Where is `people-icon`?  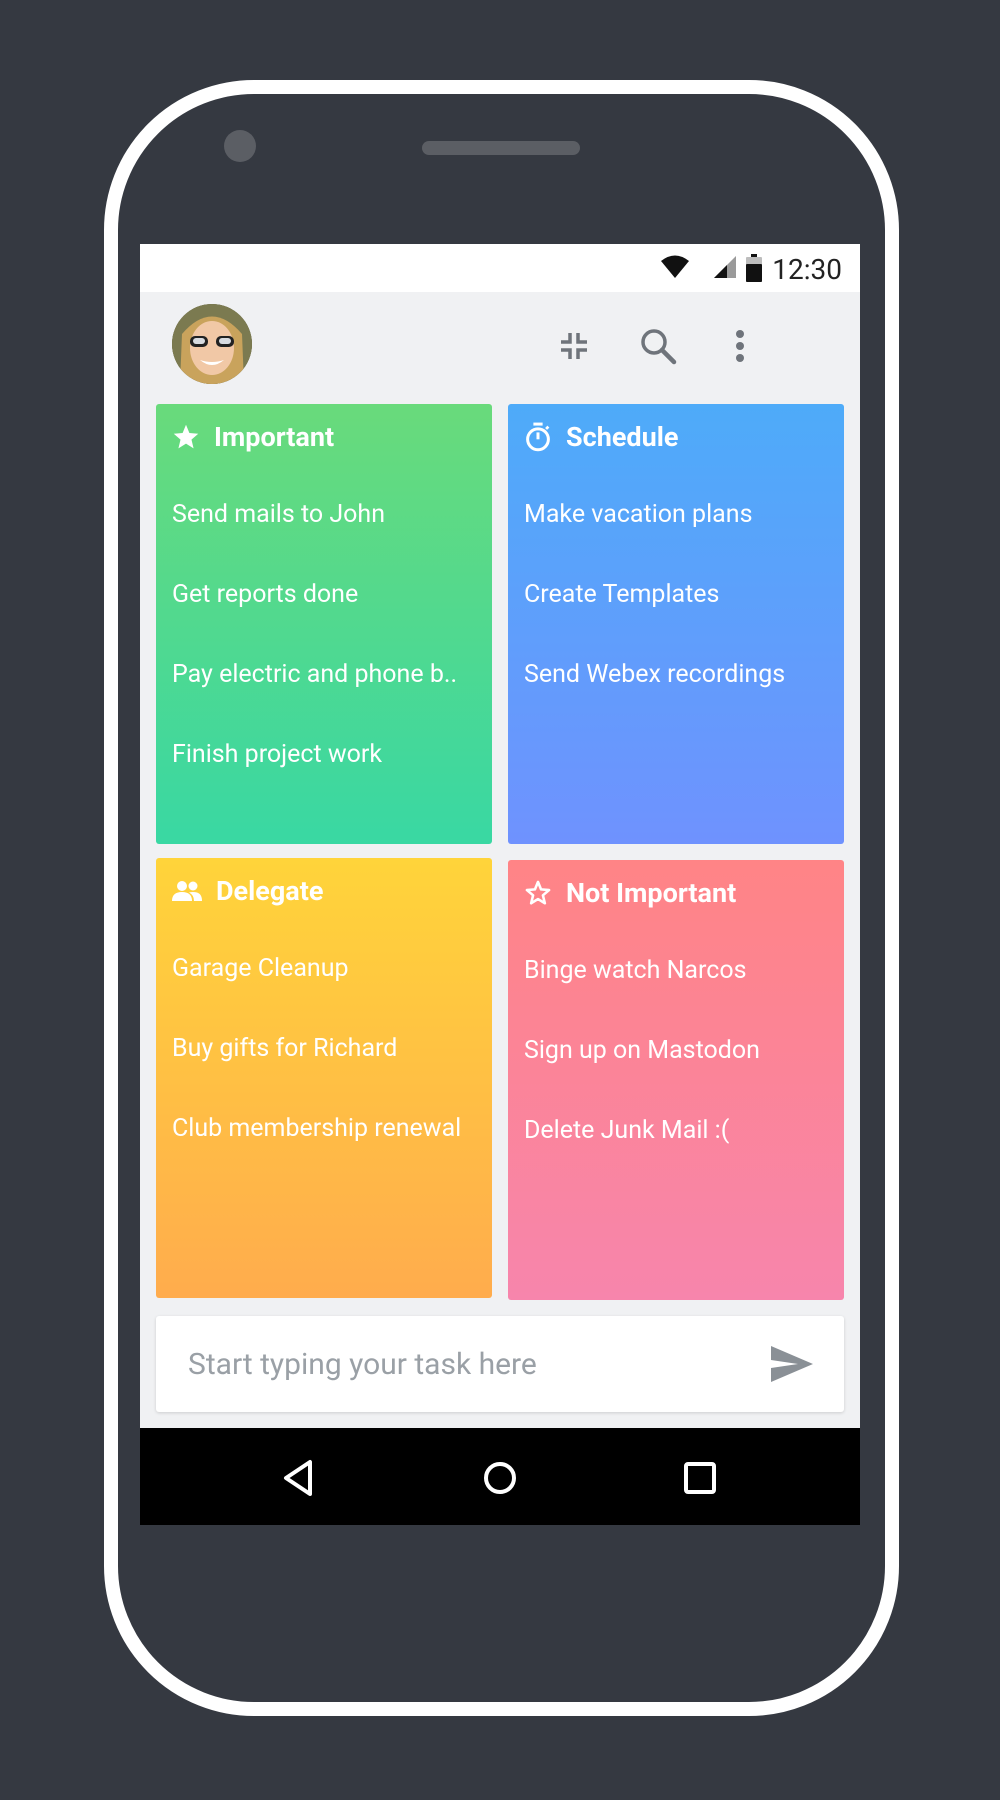
people-icon is located at coordinates (187, 891).